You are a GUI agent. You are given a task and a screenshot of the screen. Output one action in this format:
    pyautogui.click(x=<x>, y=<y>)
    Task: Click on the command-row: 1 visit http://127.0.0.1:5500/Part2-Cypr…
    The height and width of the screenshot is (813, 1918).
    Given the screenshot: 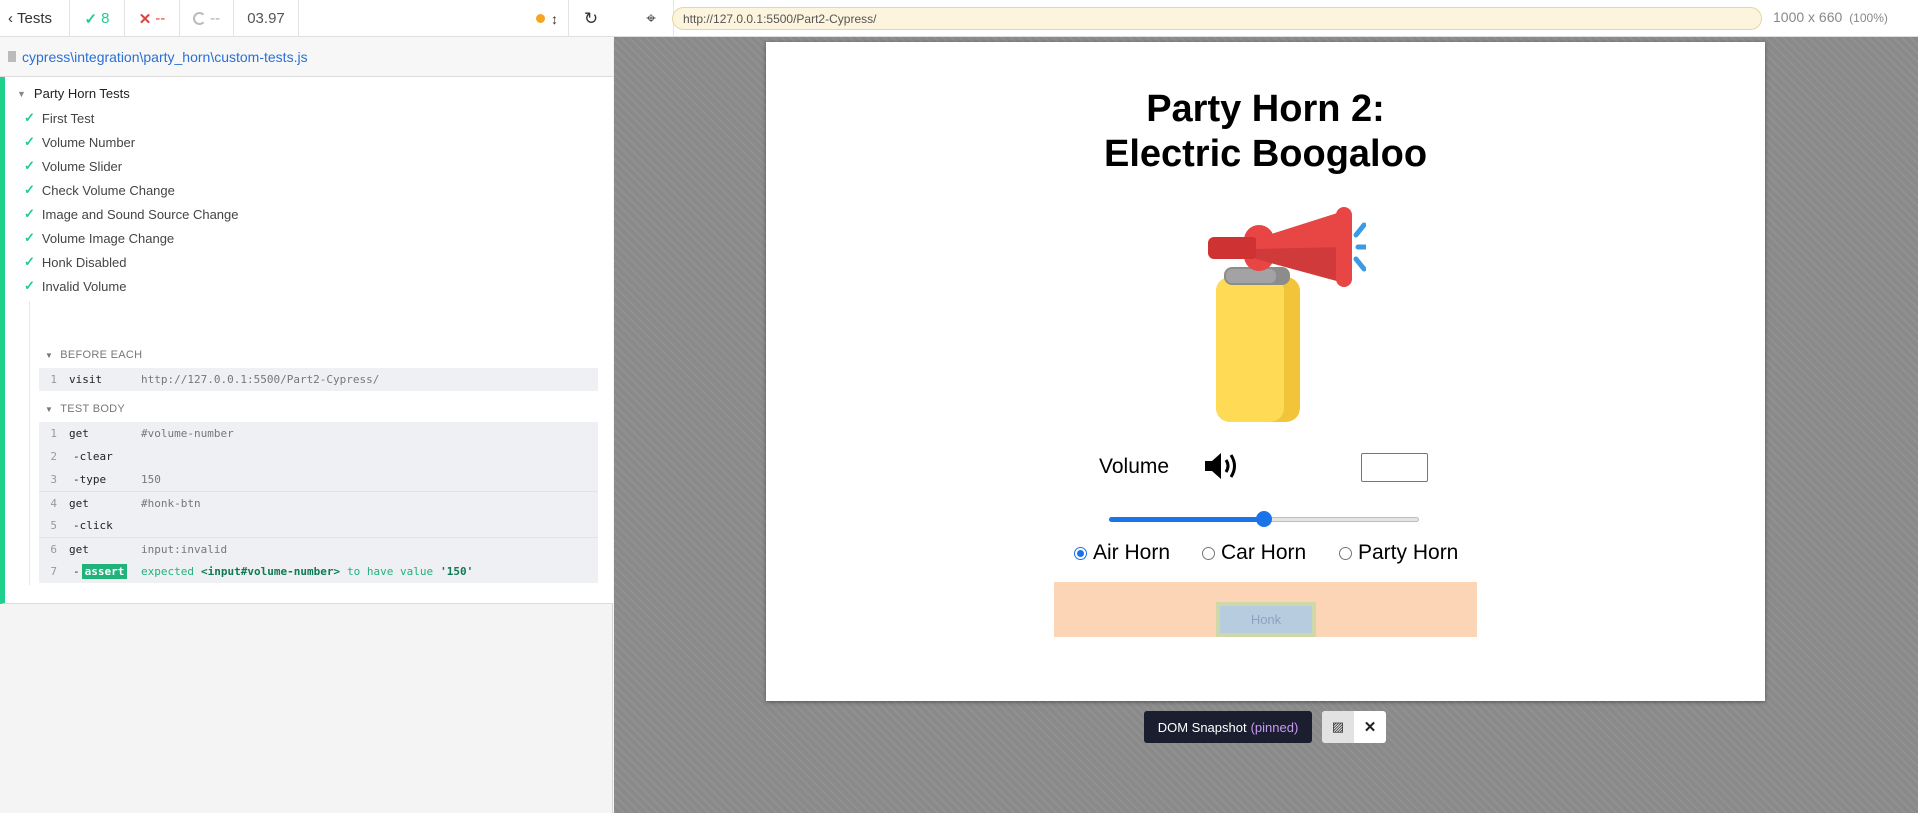 What is the action you would take?
    pyautogui.click(x=318, y=379)
    